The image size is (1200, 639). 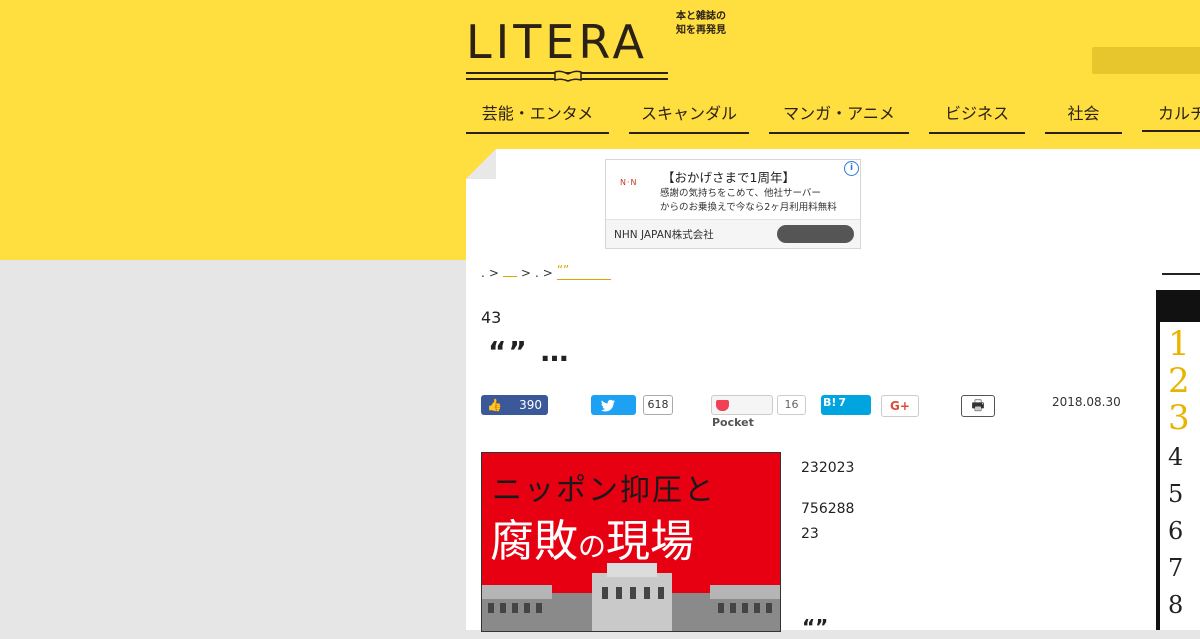 I want to click on hatena-count: 7, so click(x=842, y=402).